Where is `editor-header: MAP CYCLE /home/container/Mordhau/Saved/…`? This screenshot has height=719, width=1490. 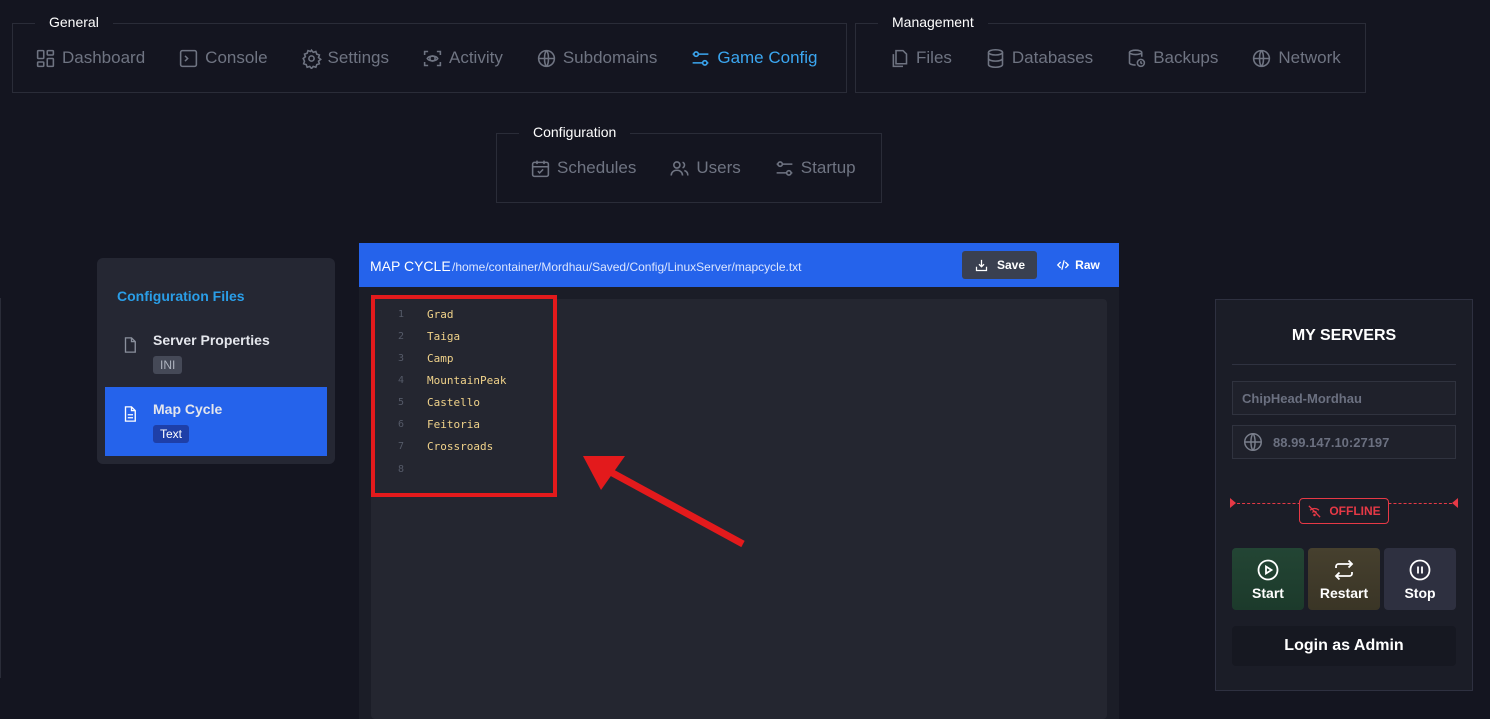 editor-header: MAP CYCLE /home/container/Mordhau/Saved/… is located at coordinates (739, 265).